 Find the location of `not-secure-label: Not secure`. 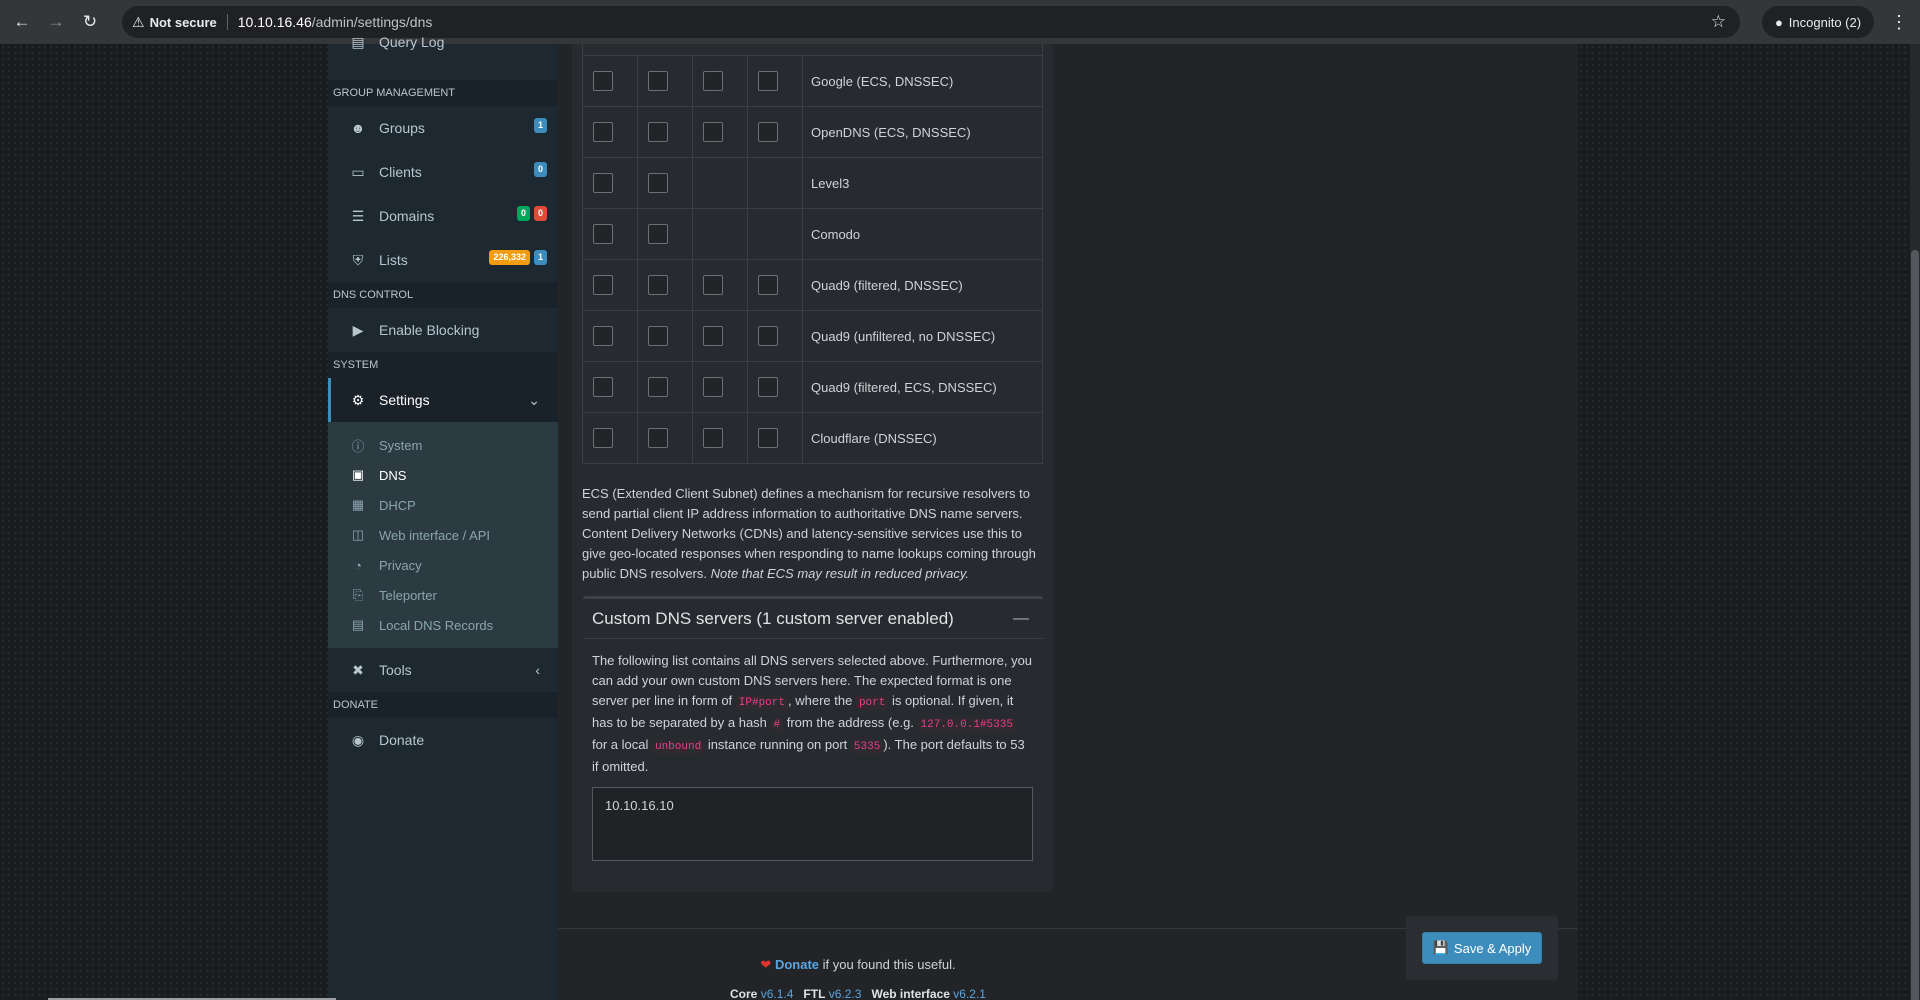

not-secure-label: Not secure is located at coordinates (183, 22).